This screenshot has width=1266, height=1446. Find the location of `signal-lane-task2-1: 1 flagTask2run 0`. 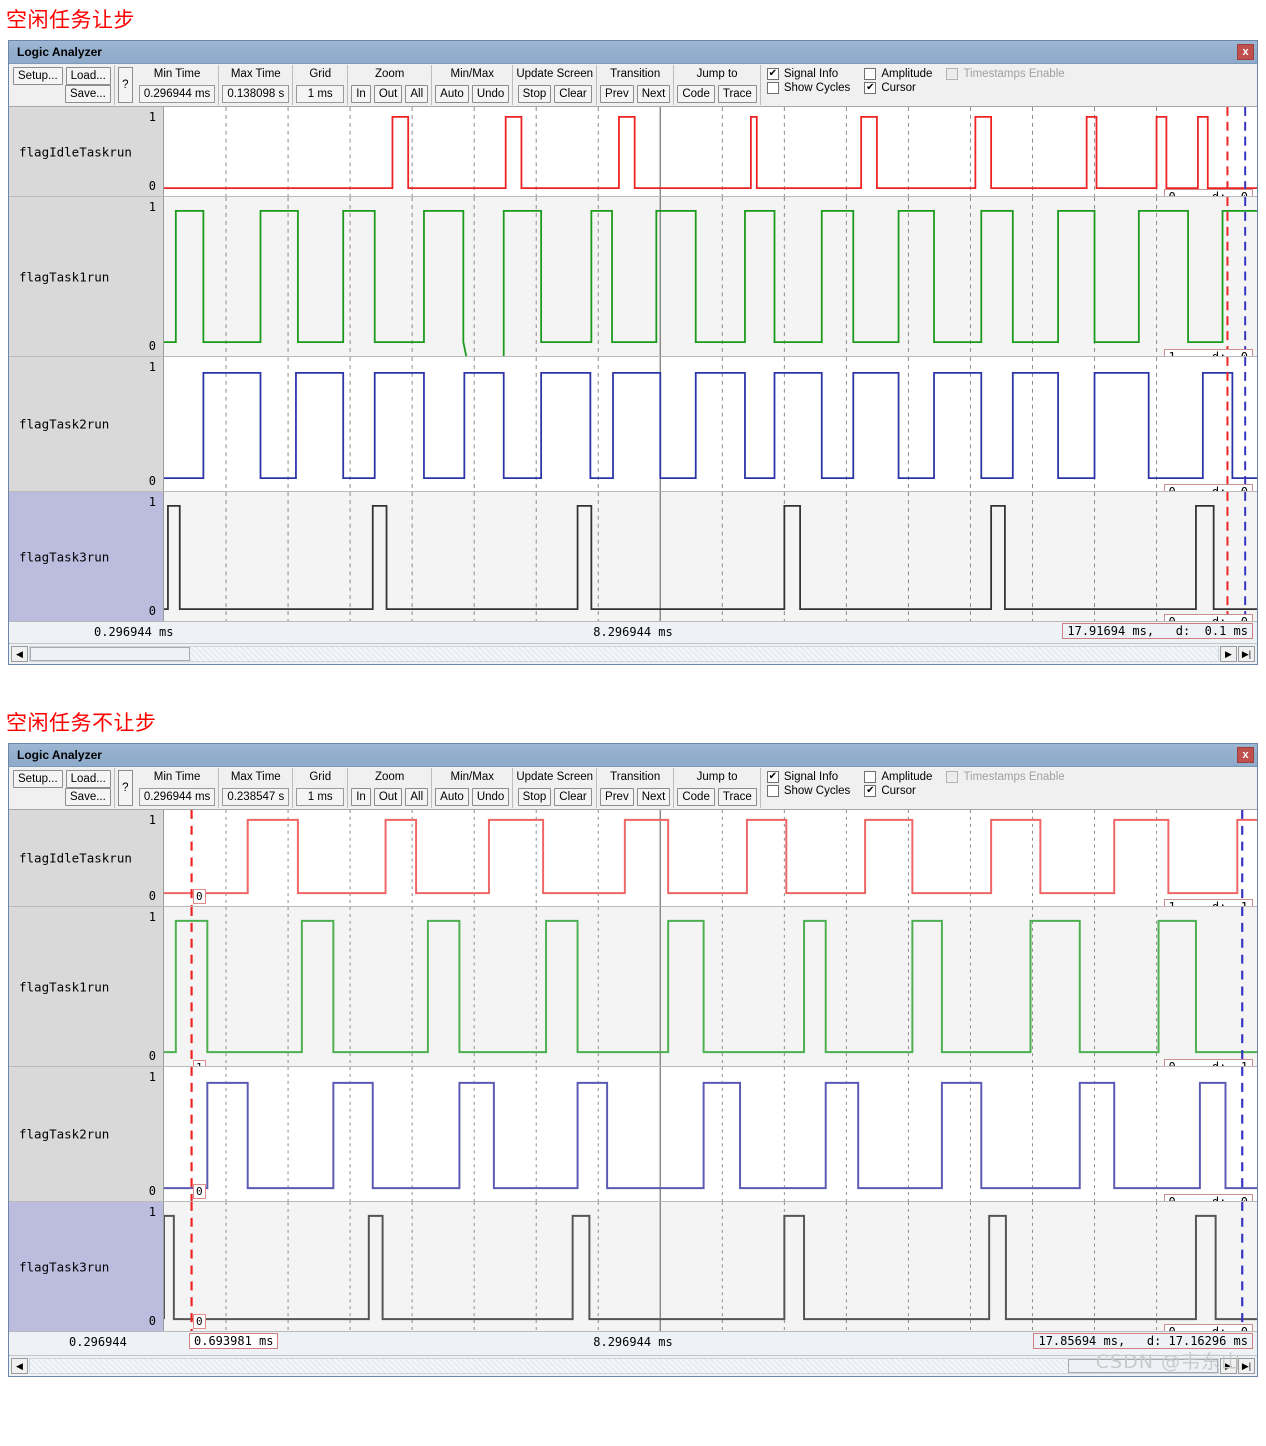

signal-lane-task2-1: 1 flagTask2run 0 is located at coordinates (633, 424).